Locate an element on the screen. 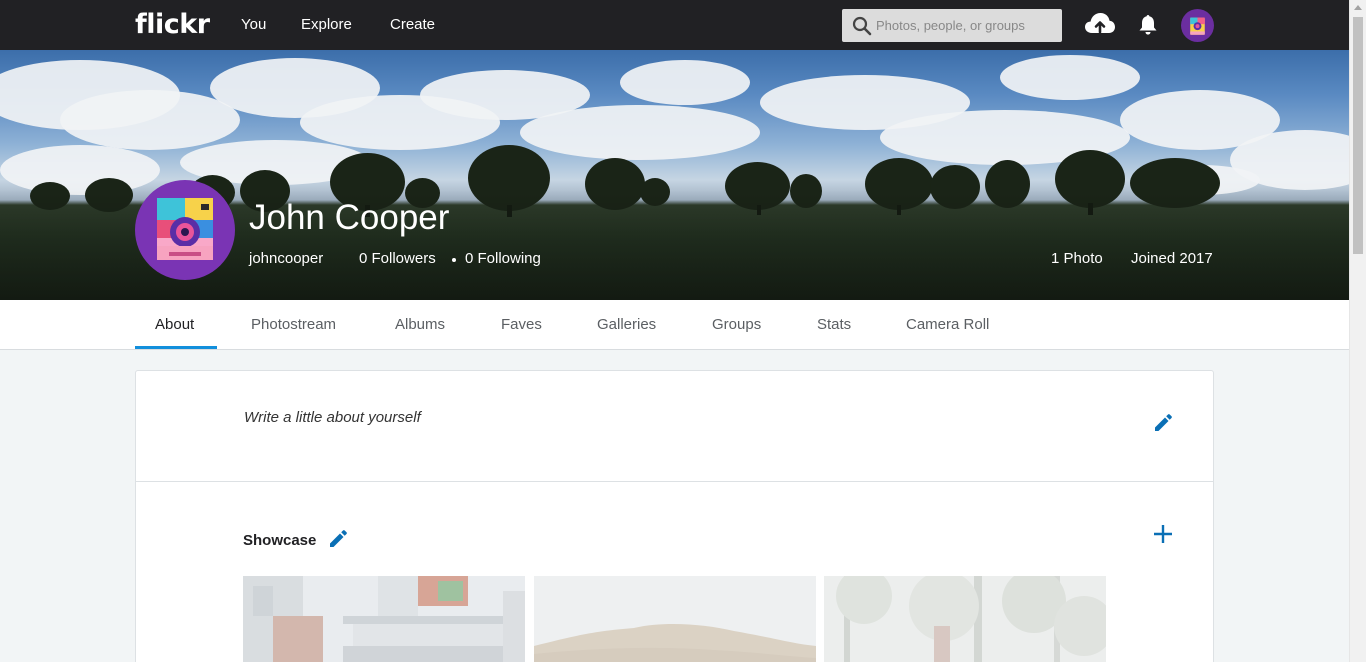 The image size is (1366, 662). tab-galleries: Galleries is located at coordinates (626, 324).